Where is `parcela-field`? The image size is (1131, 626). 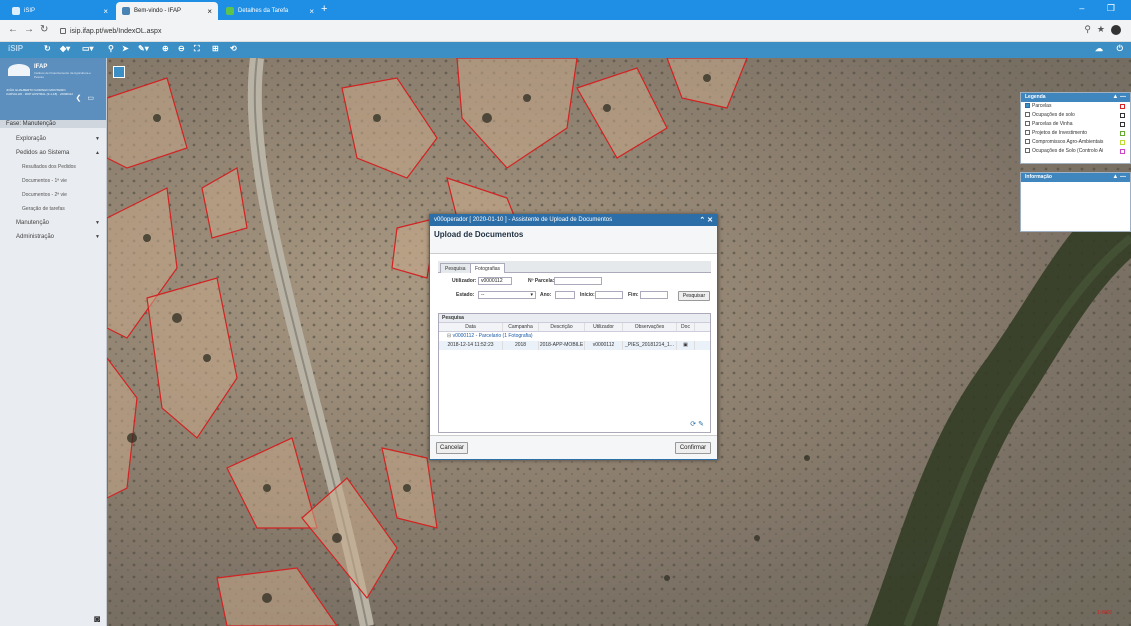 parcela-field is located at coordinates (578, 281).